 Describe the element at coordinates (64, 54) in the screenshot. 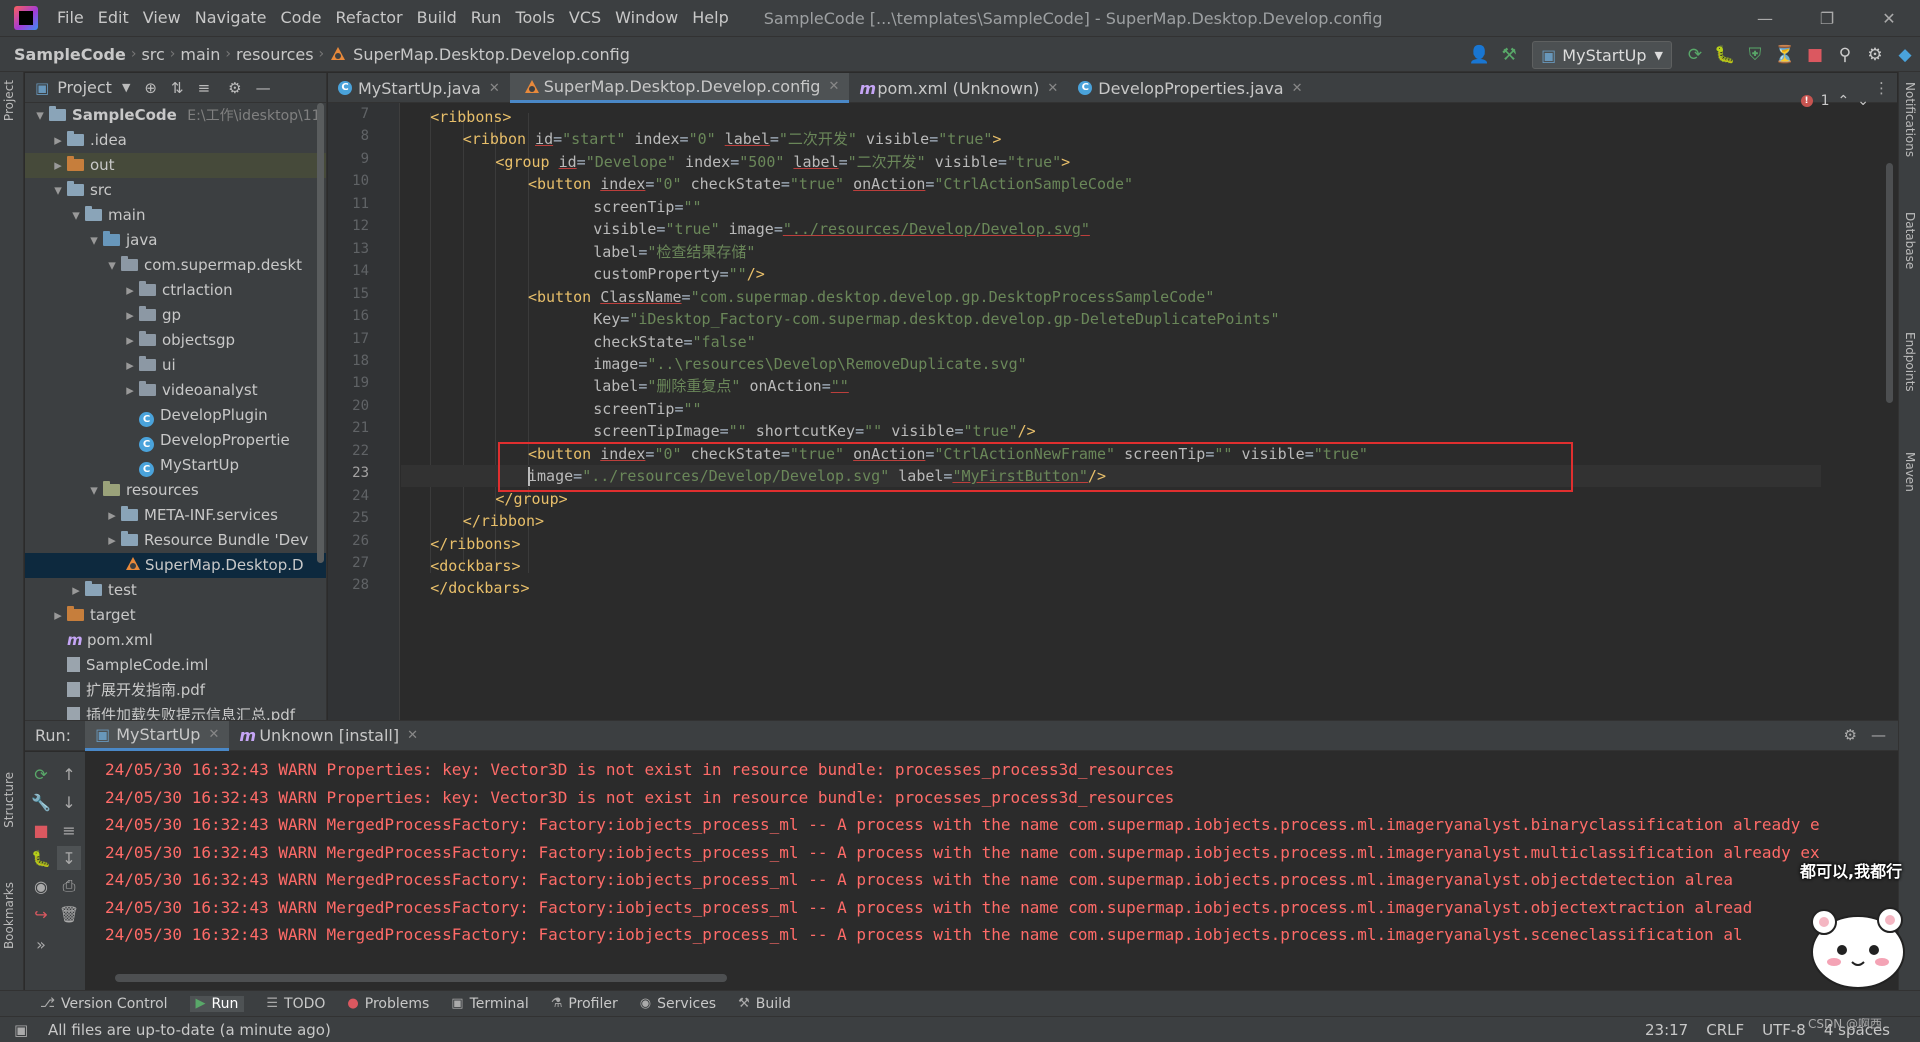

I see `breadcrumb-item: SampleCode` at that location.